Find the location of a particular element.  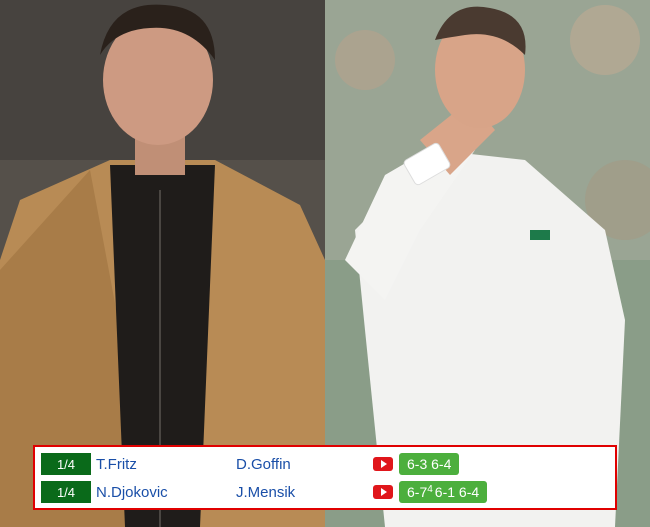

player-a-link: N.Djokovic is located at coordinates (132, 492).